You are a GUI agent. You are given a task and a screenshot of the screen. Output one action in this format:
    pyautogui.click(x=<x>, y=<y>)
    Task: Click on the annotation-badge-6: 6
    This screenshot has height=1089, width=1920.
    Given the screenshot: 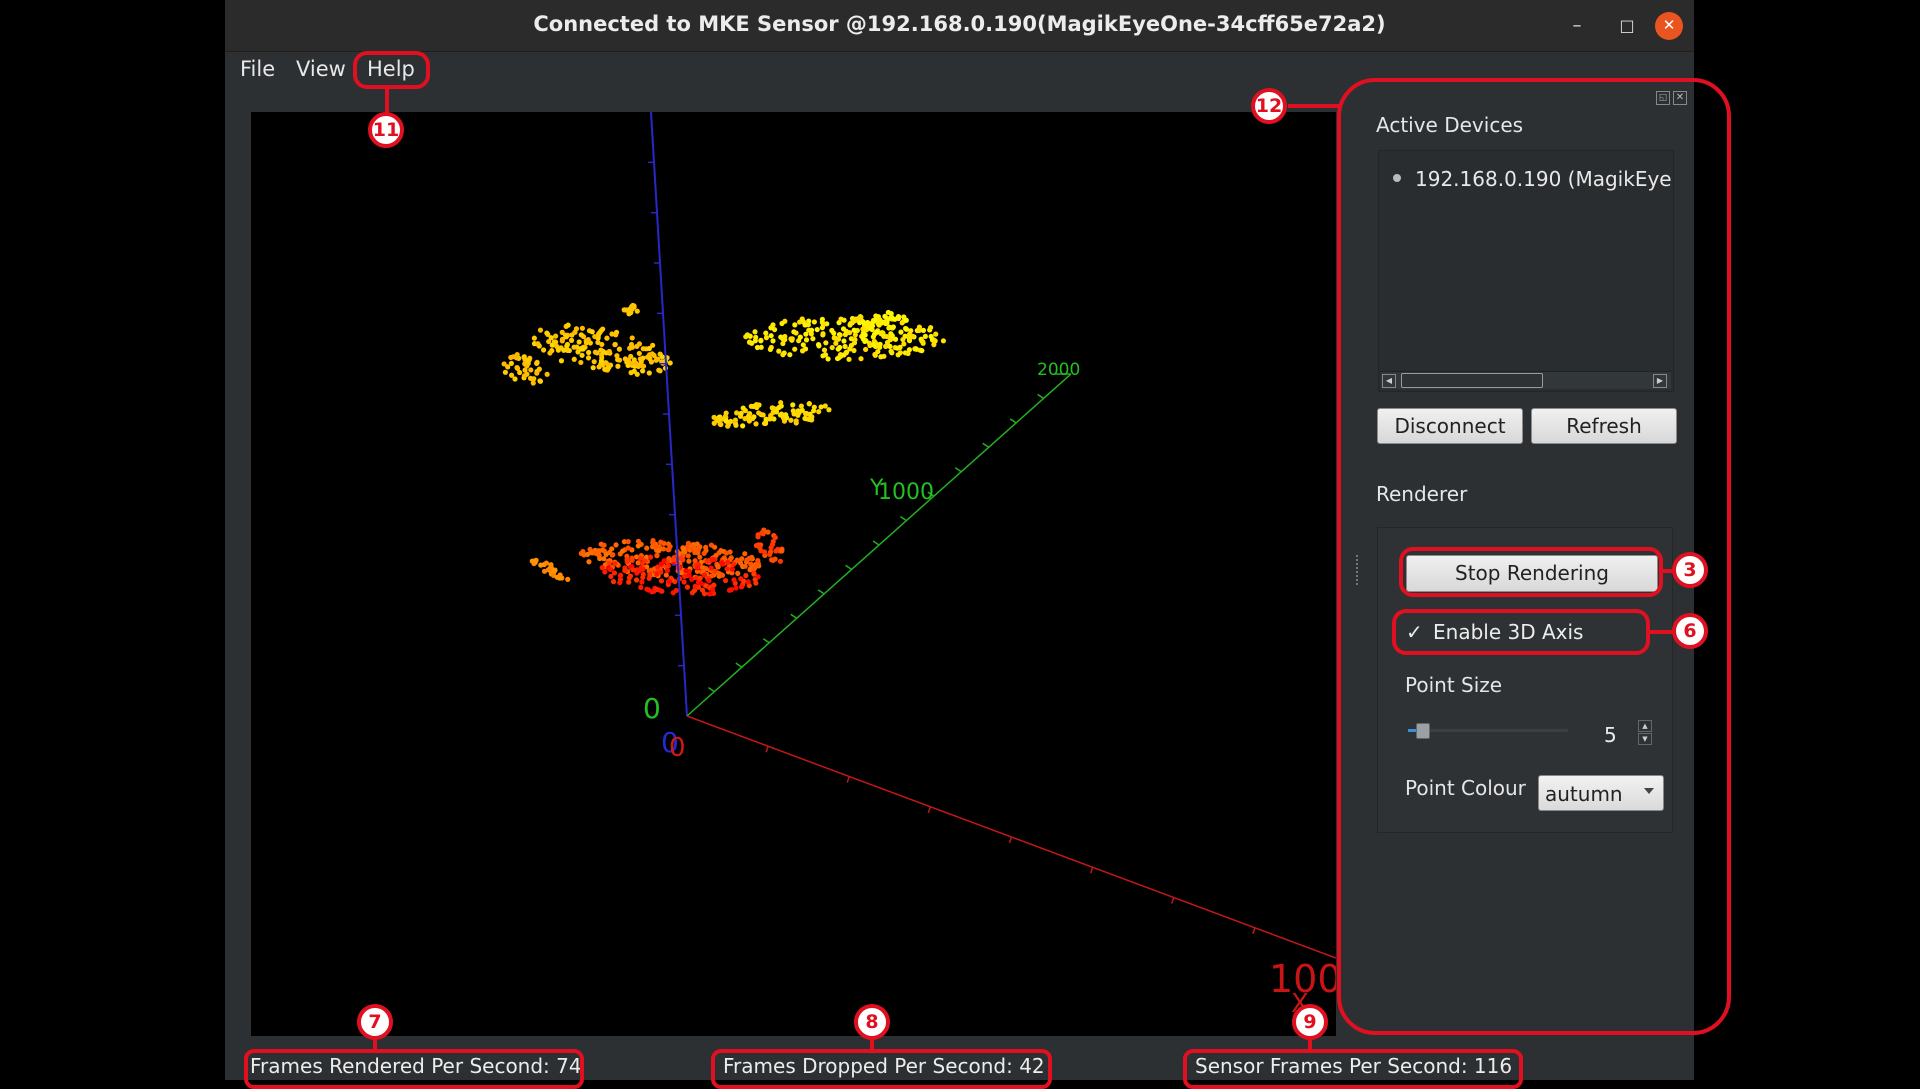 What is the action you would take?
    pyautogui.click(x=1690, y=631)
    